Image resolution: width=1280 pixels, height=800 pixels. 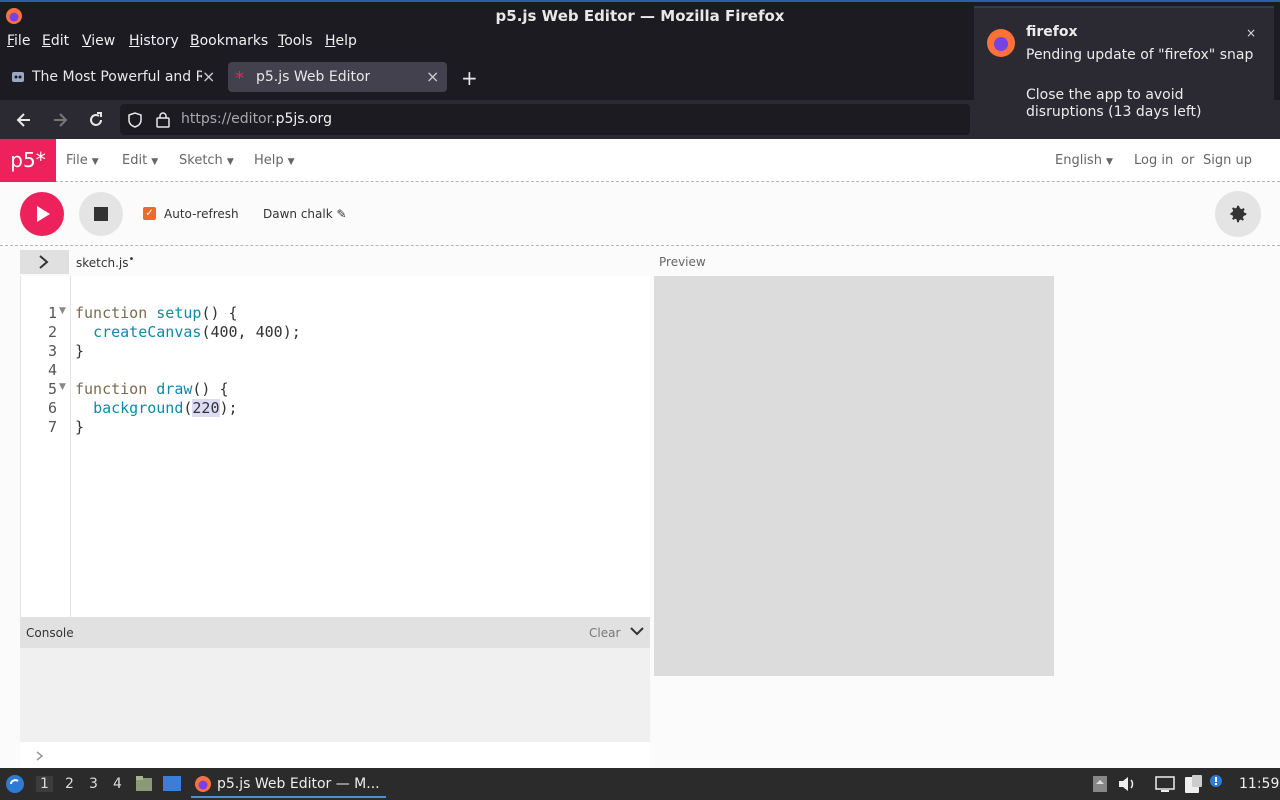 I want to click on signup-link: Sign up, so click(x=1227, y=160).